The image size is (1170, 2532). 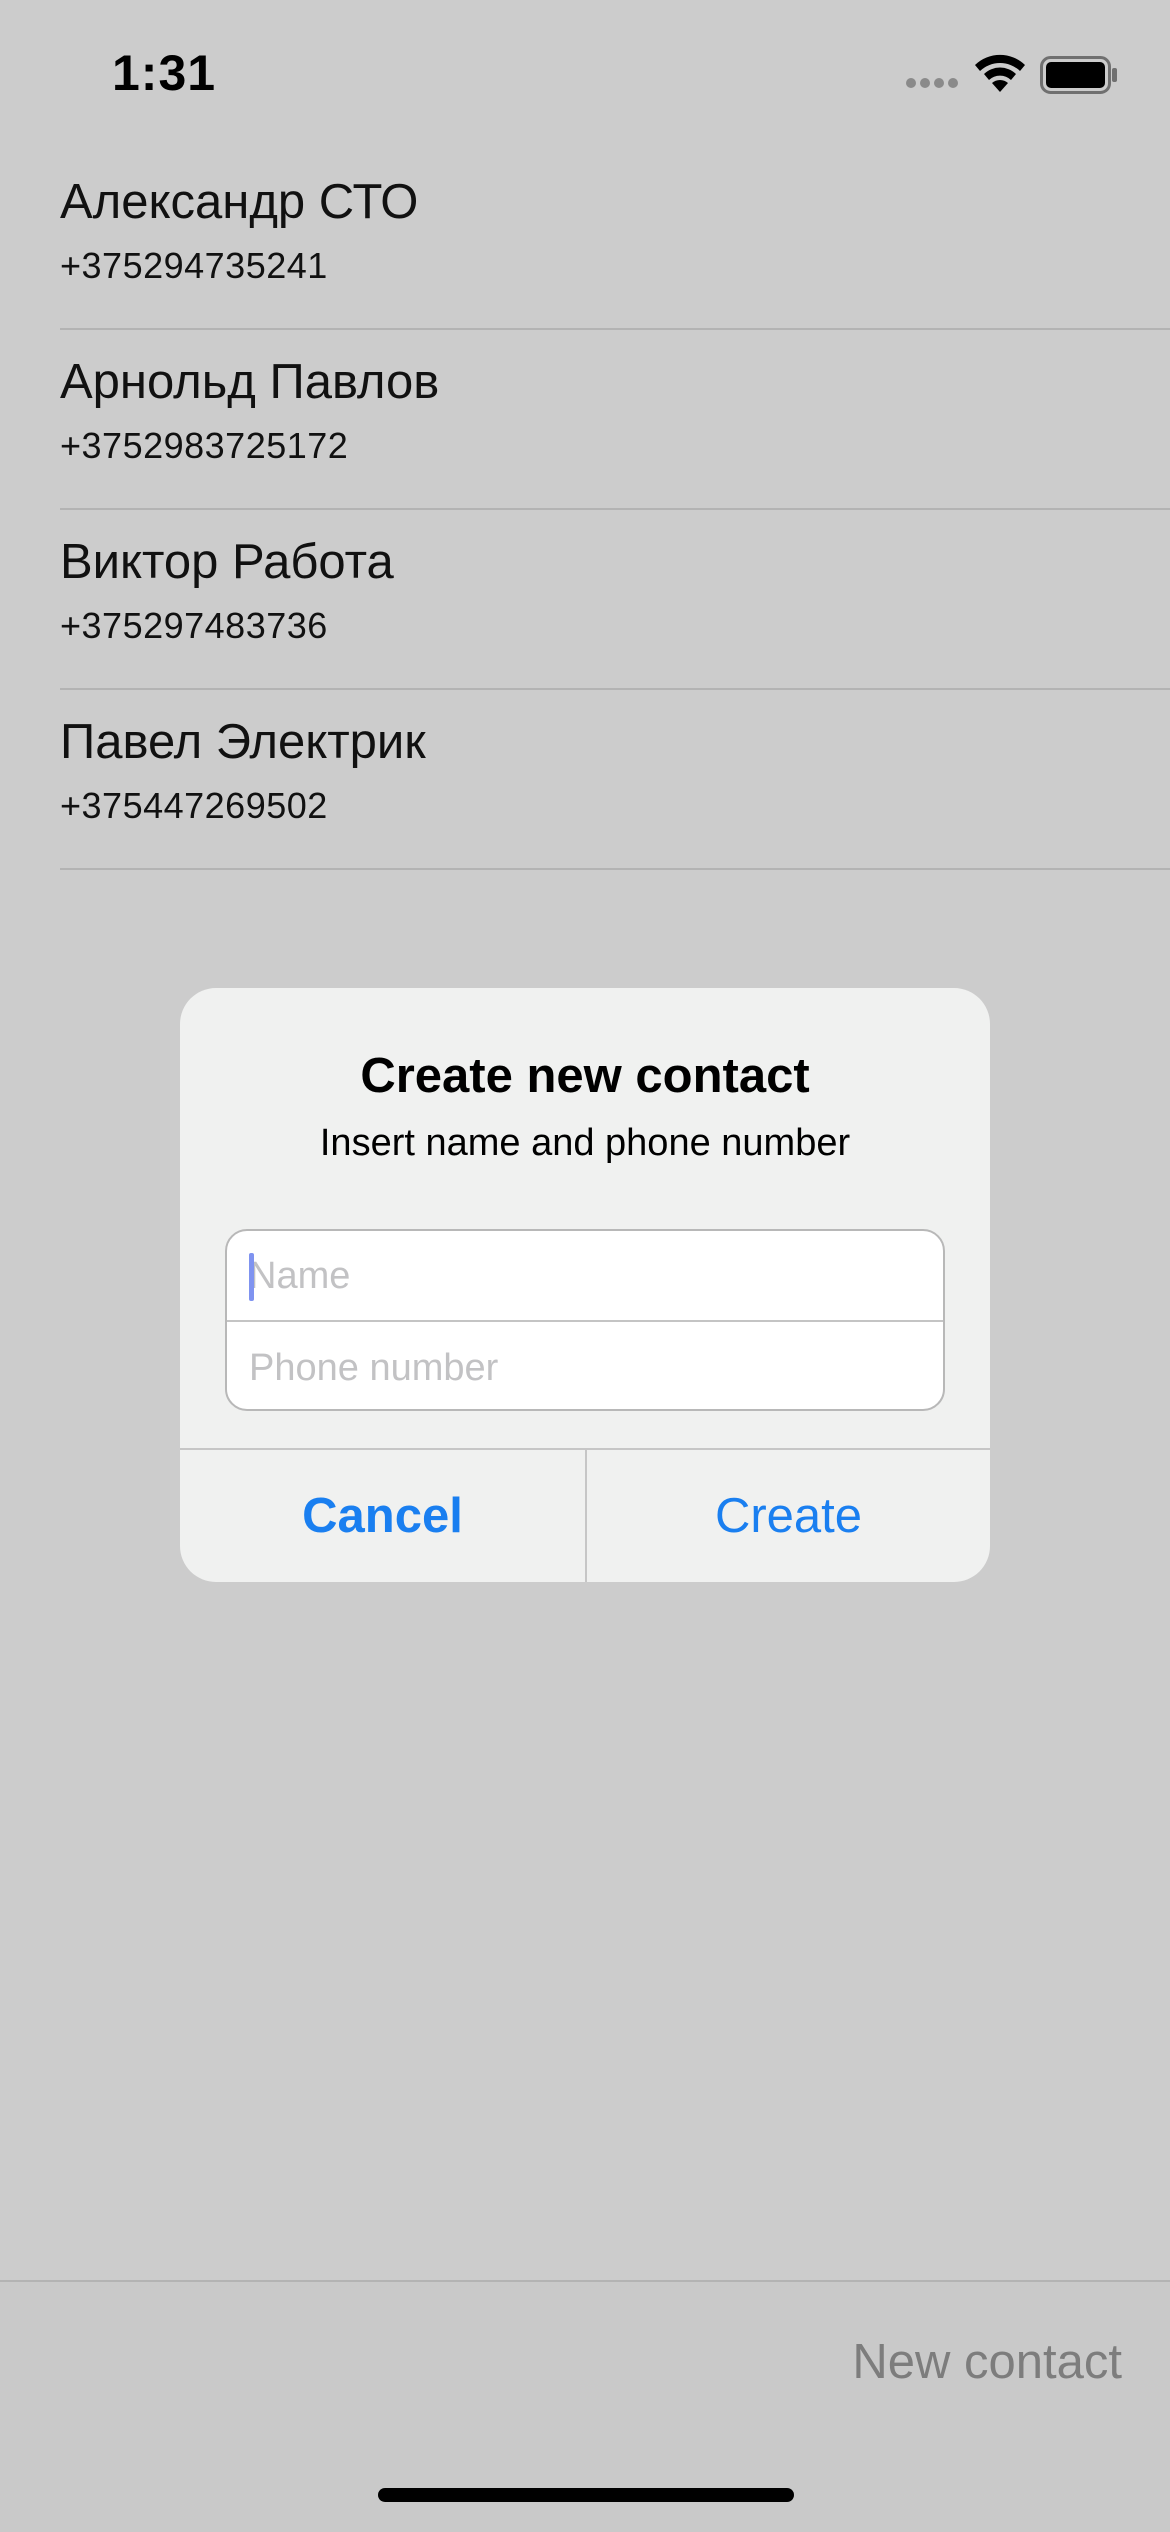 I want to click on new-contact-button: New contact, so click(x=987, y=2362).